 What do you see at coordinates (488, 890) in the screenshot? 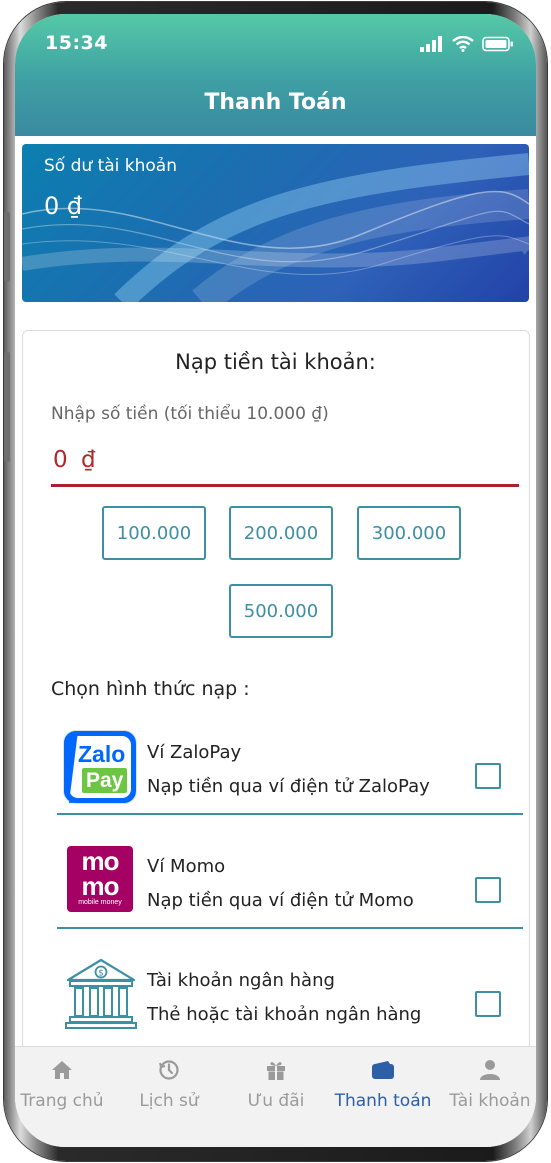
I see `momo-checkbox` at bounding box center [488, 890].